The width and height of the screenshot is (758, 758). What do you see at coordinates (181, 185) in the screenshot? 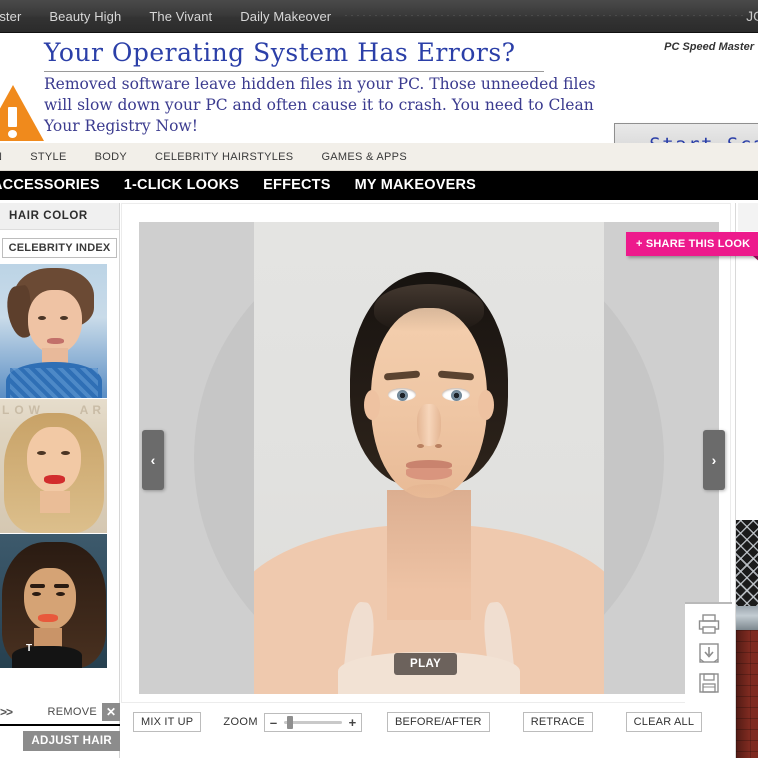
I see `nav-item-1-click-looks: 1-CLICK LOOKS` at bounding box center [181, 185].